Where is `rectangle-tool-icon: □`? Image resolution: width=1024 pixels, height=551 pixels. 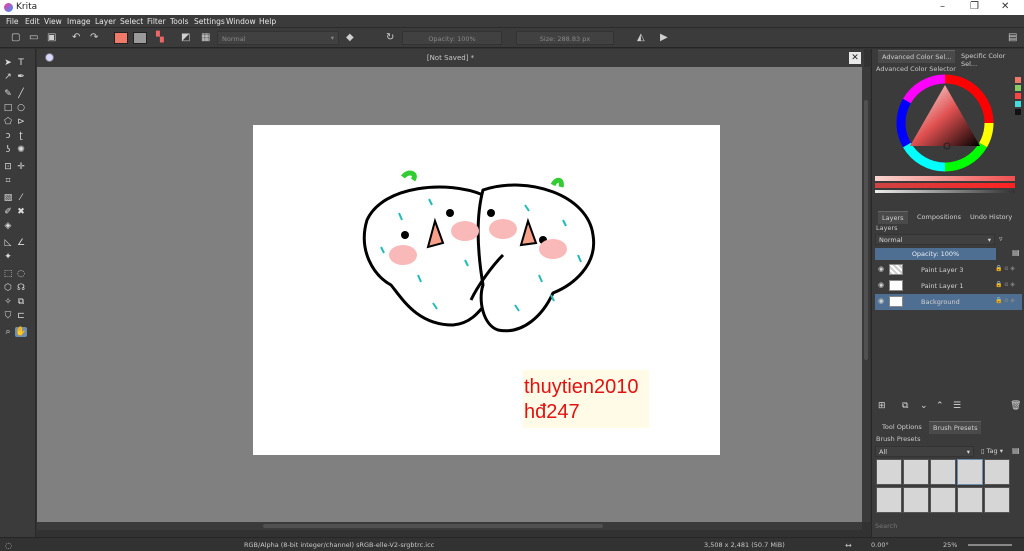
rectangle-tool-icon: □ is located at coordinates (8, 108).